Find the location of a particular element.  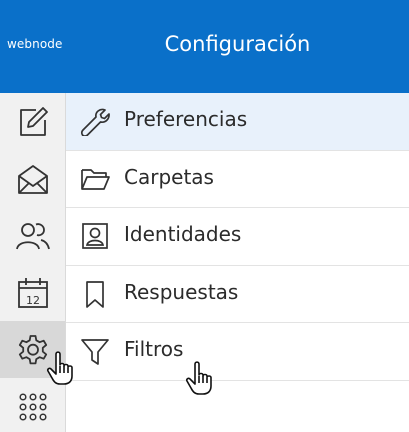

calendar-day: 12 is located at coordinates (33, 300).